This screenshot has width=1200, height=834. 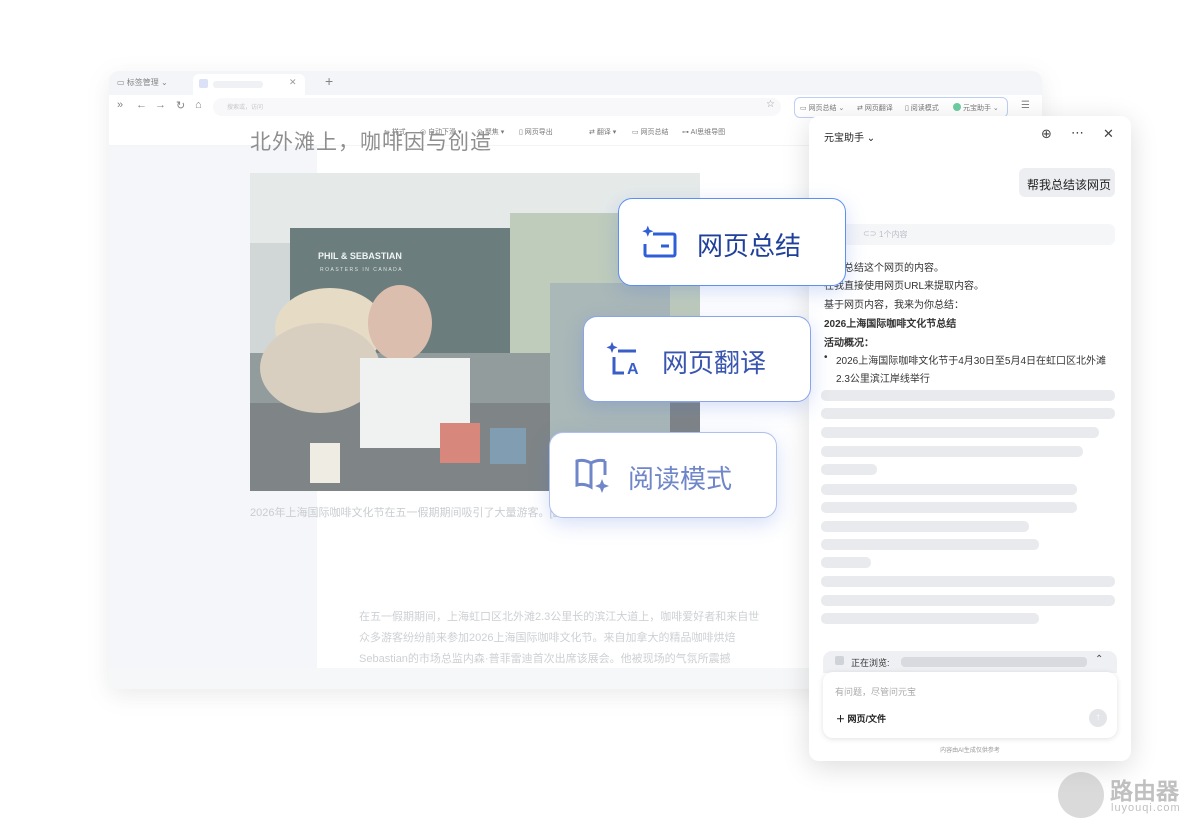 What do you see at coordinates (970, 751) in the screenshot?
I see `ai-disclaimer: 内容由AI生成仅供参考` at bounding box center [970, 751].